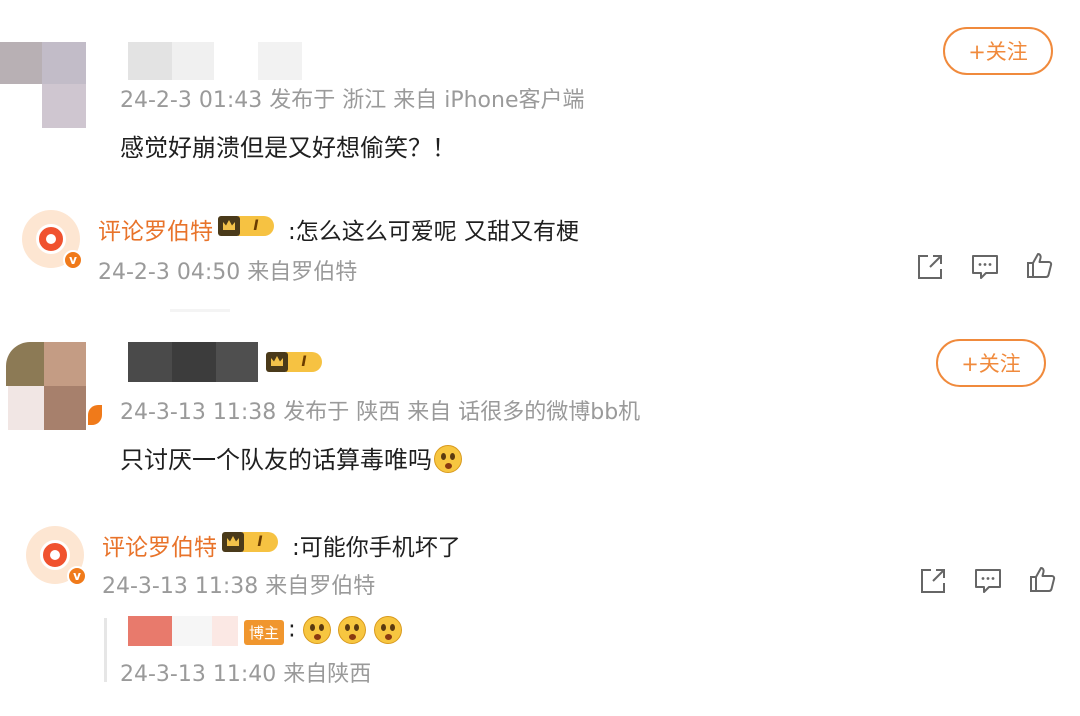 This screenshot has height=716, width=1080. What do you see at coordinates (376, 548) in the screenshot?
I see `reply-text: :可能你手机坏了` at bounding box center [376, 548].